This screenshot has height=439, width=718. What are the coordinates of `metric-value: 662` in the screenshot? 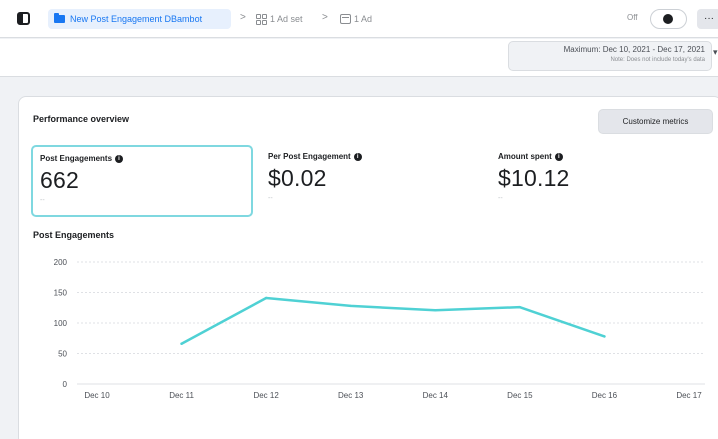 It's located at (59, 180).